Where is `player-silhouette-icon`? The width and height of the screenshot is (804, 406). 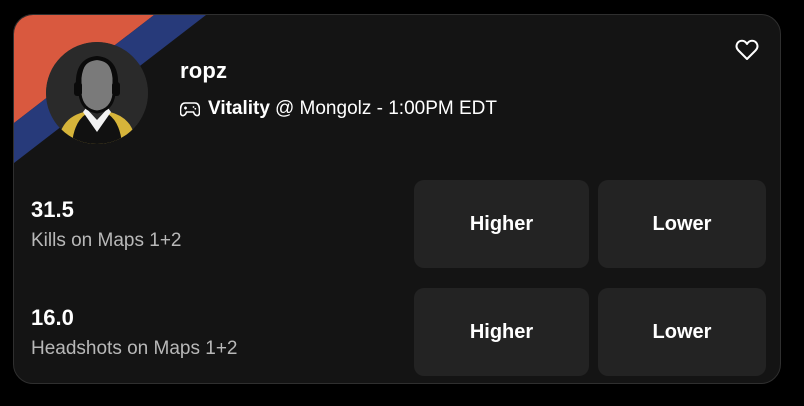 player-silhouette-icon is located at coordinates (97, 93).